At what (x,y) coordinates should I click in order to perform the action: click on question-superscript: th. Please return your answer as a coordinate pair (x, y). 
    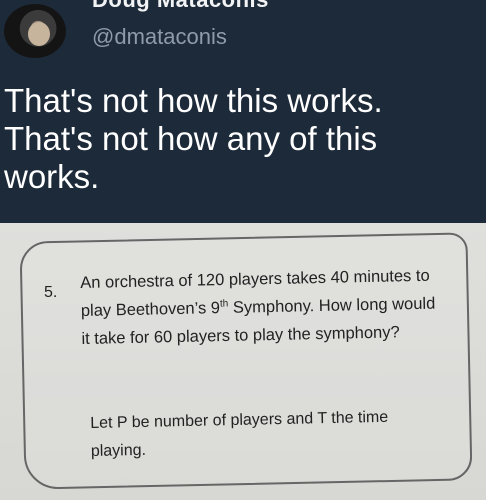
    Looking at the image, I should click on (224, 304).